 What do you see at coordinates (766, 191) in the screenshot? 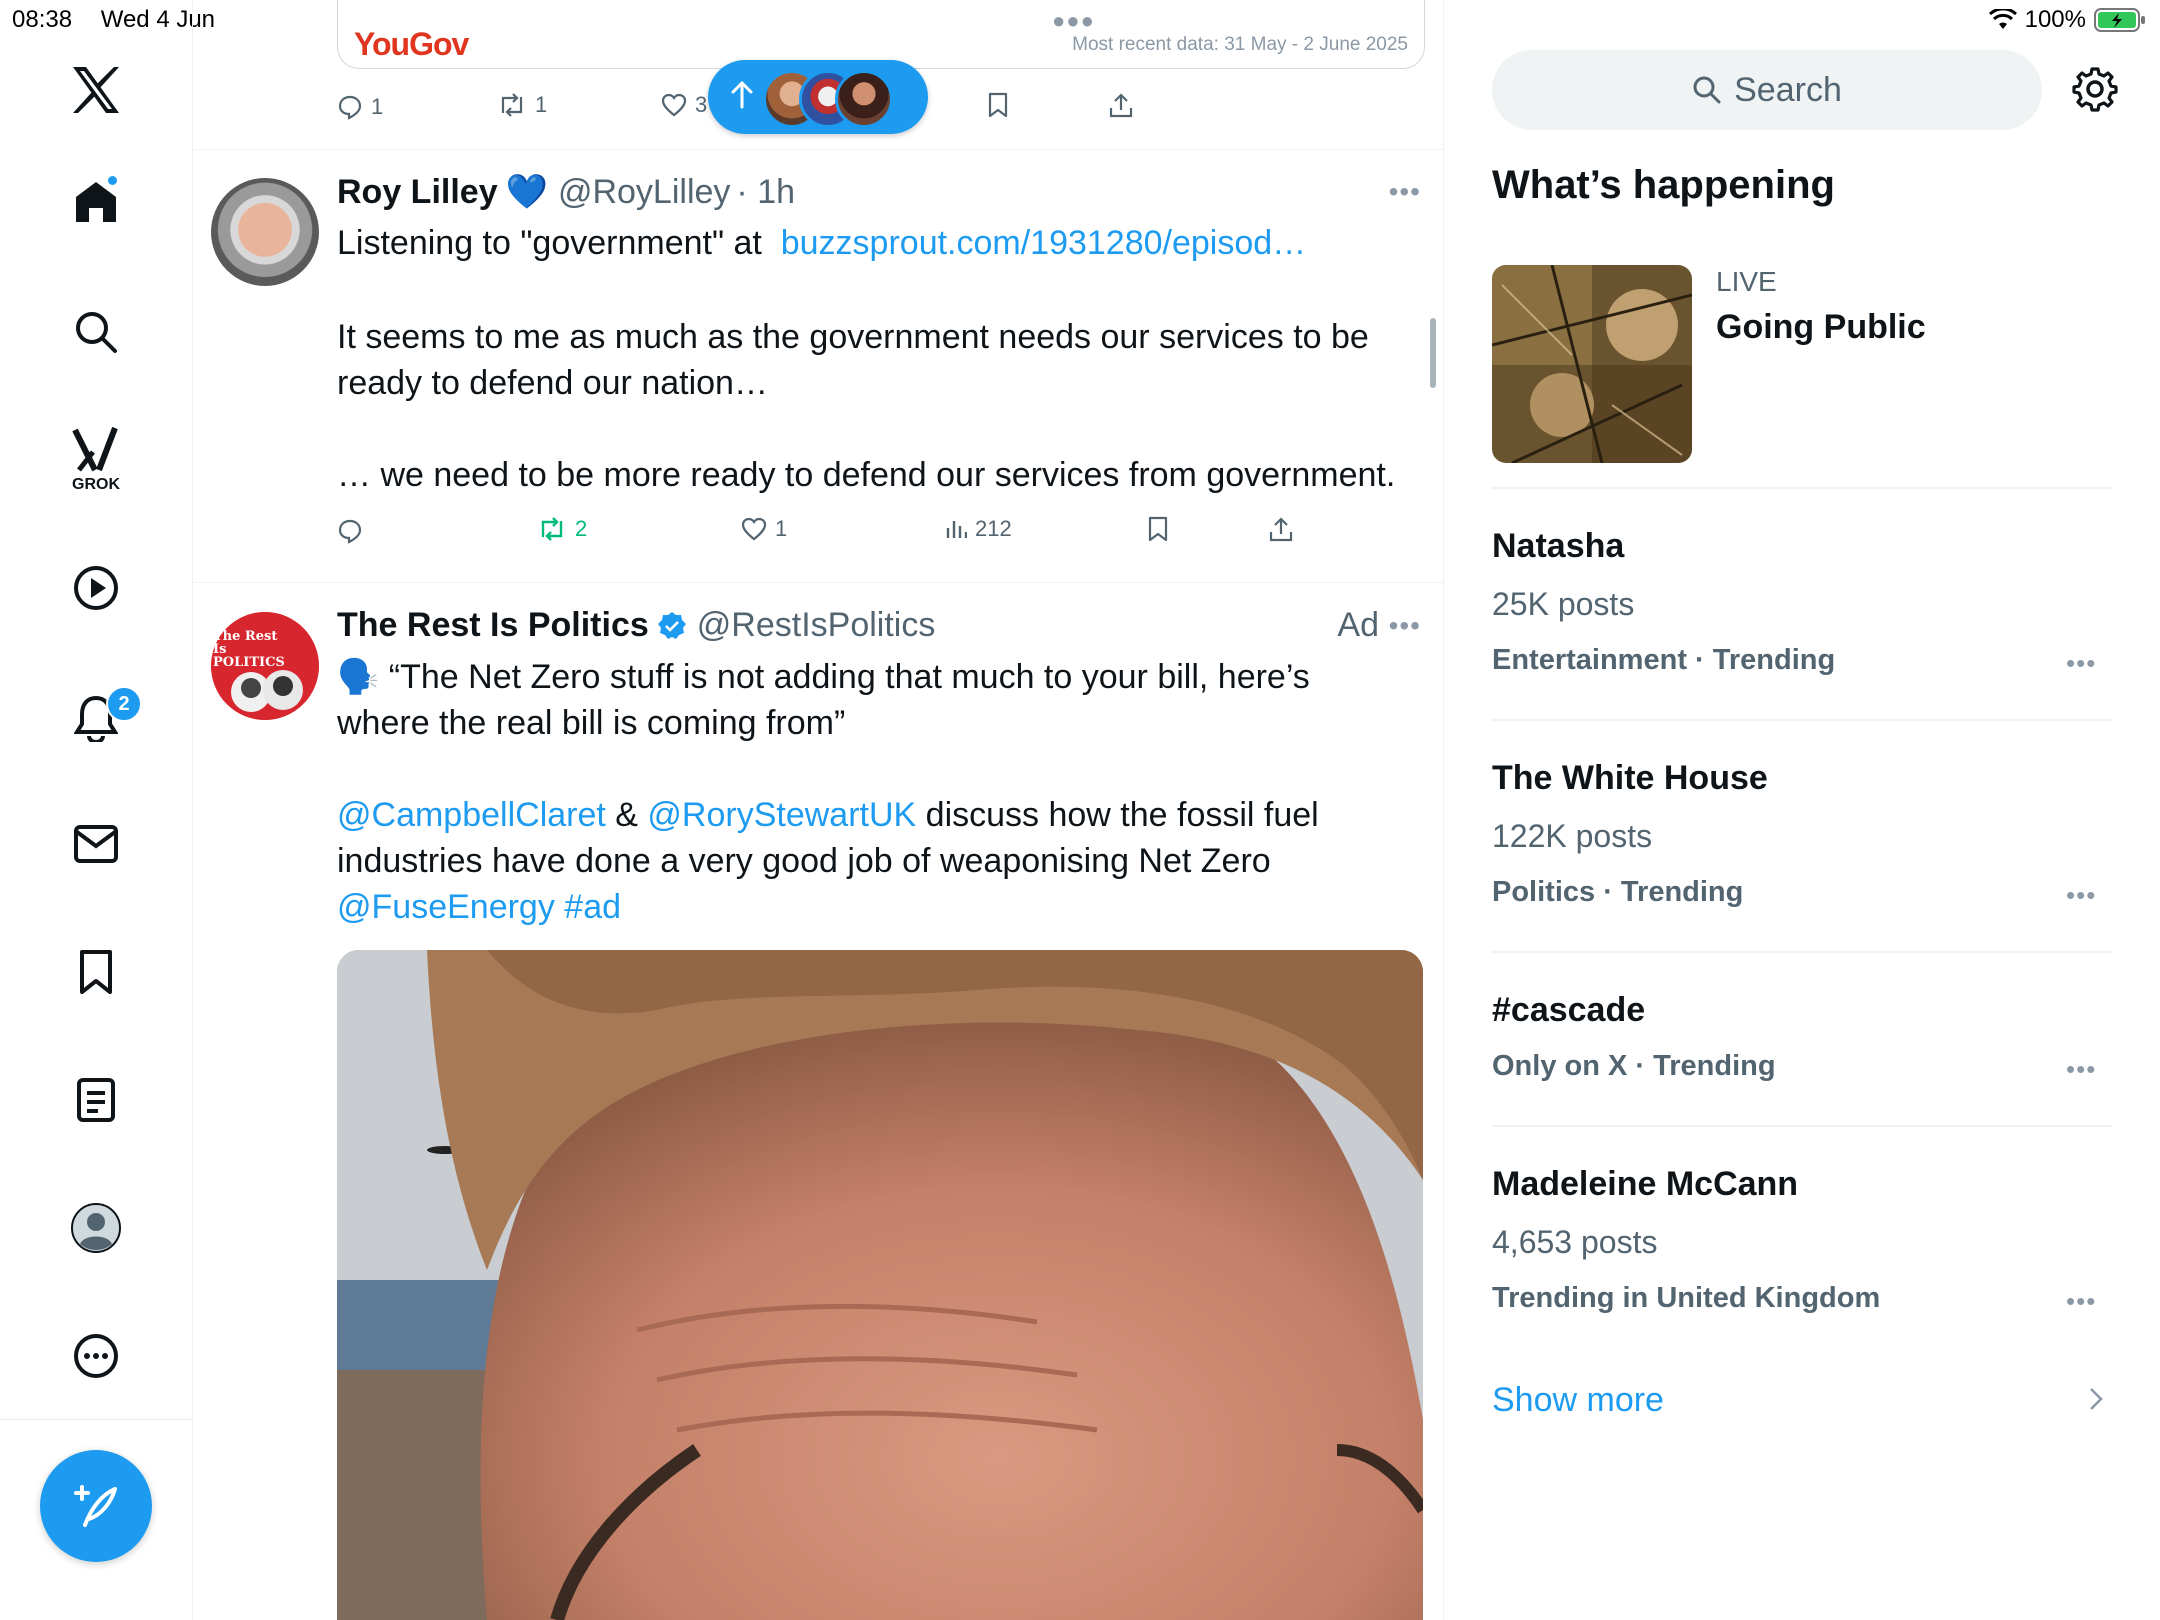
I see `post-time: · 1h` at bounding box center [766, 191].